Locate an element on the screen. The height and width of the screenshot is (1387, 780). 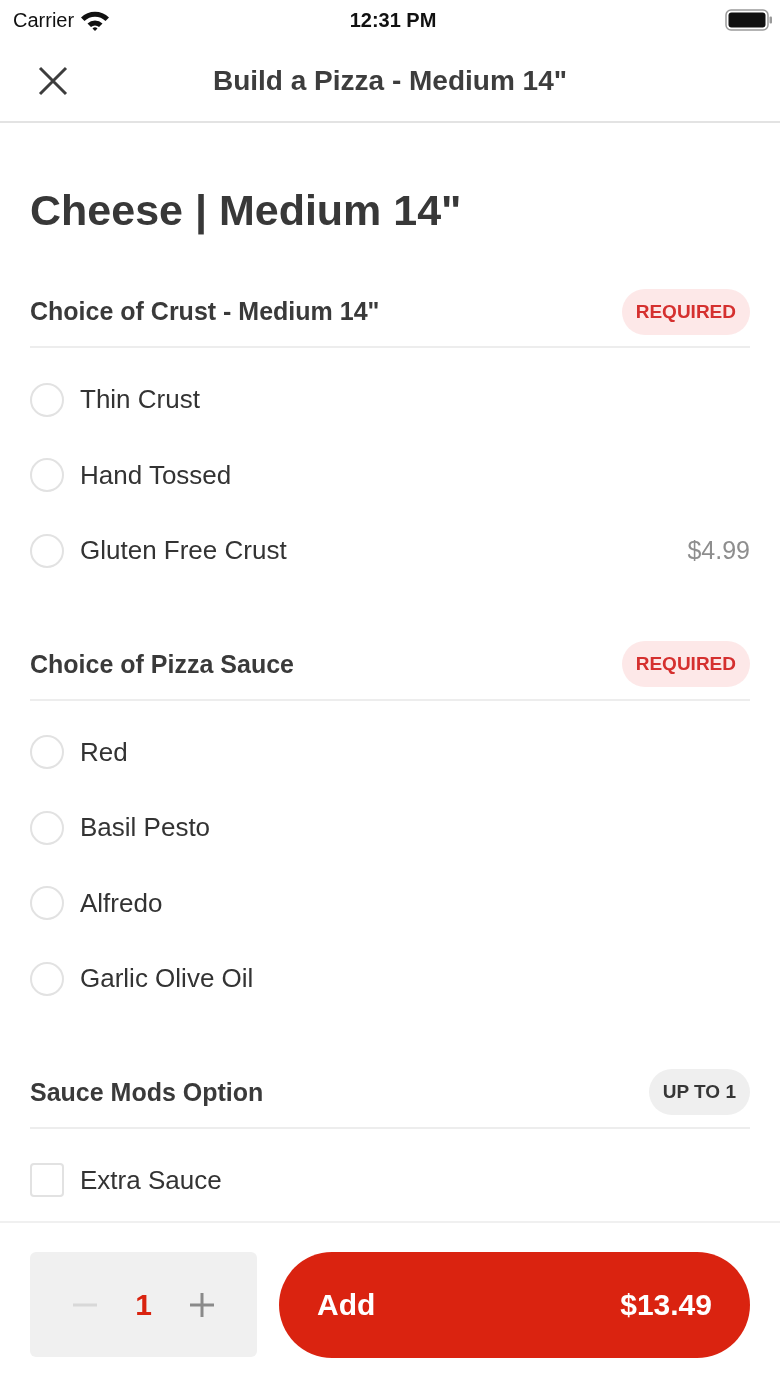
add-to-order-button: Add $13.49 is located at coordinates (514, 1305).